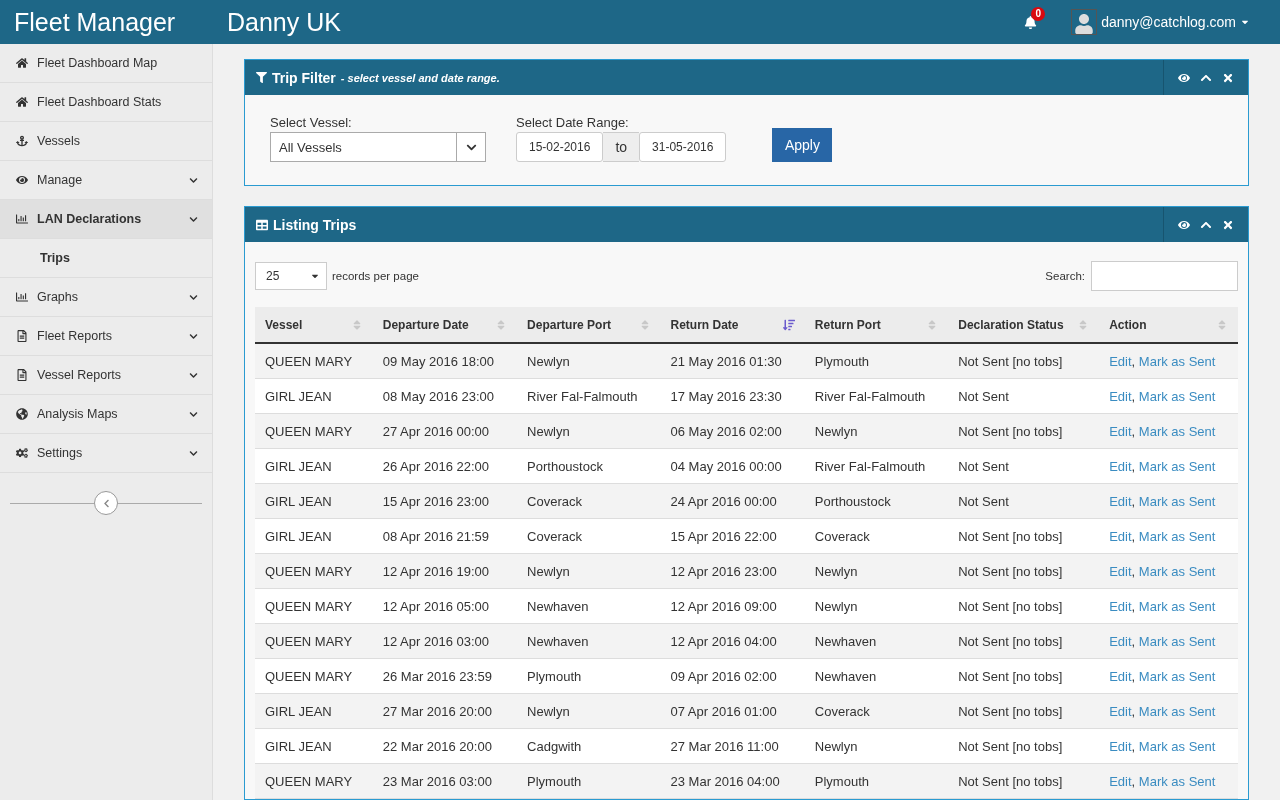  I want to click on vessel-select: All Vessels, so click(378, 147).